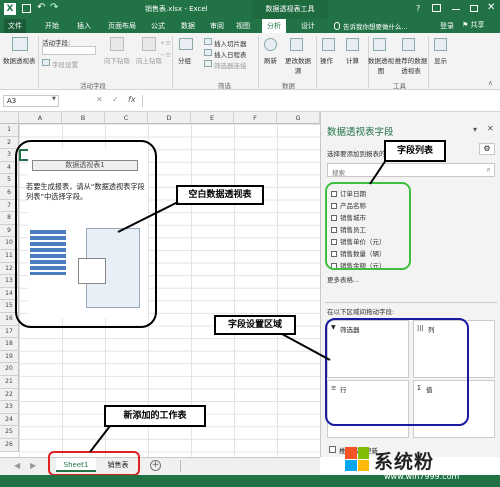  What do you see at coordinates (52, 26) in the screenshot?
I see `tab-home: 开始` at bounding box center [52, 26].